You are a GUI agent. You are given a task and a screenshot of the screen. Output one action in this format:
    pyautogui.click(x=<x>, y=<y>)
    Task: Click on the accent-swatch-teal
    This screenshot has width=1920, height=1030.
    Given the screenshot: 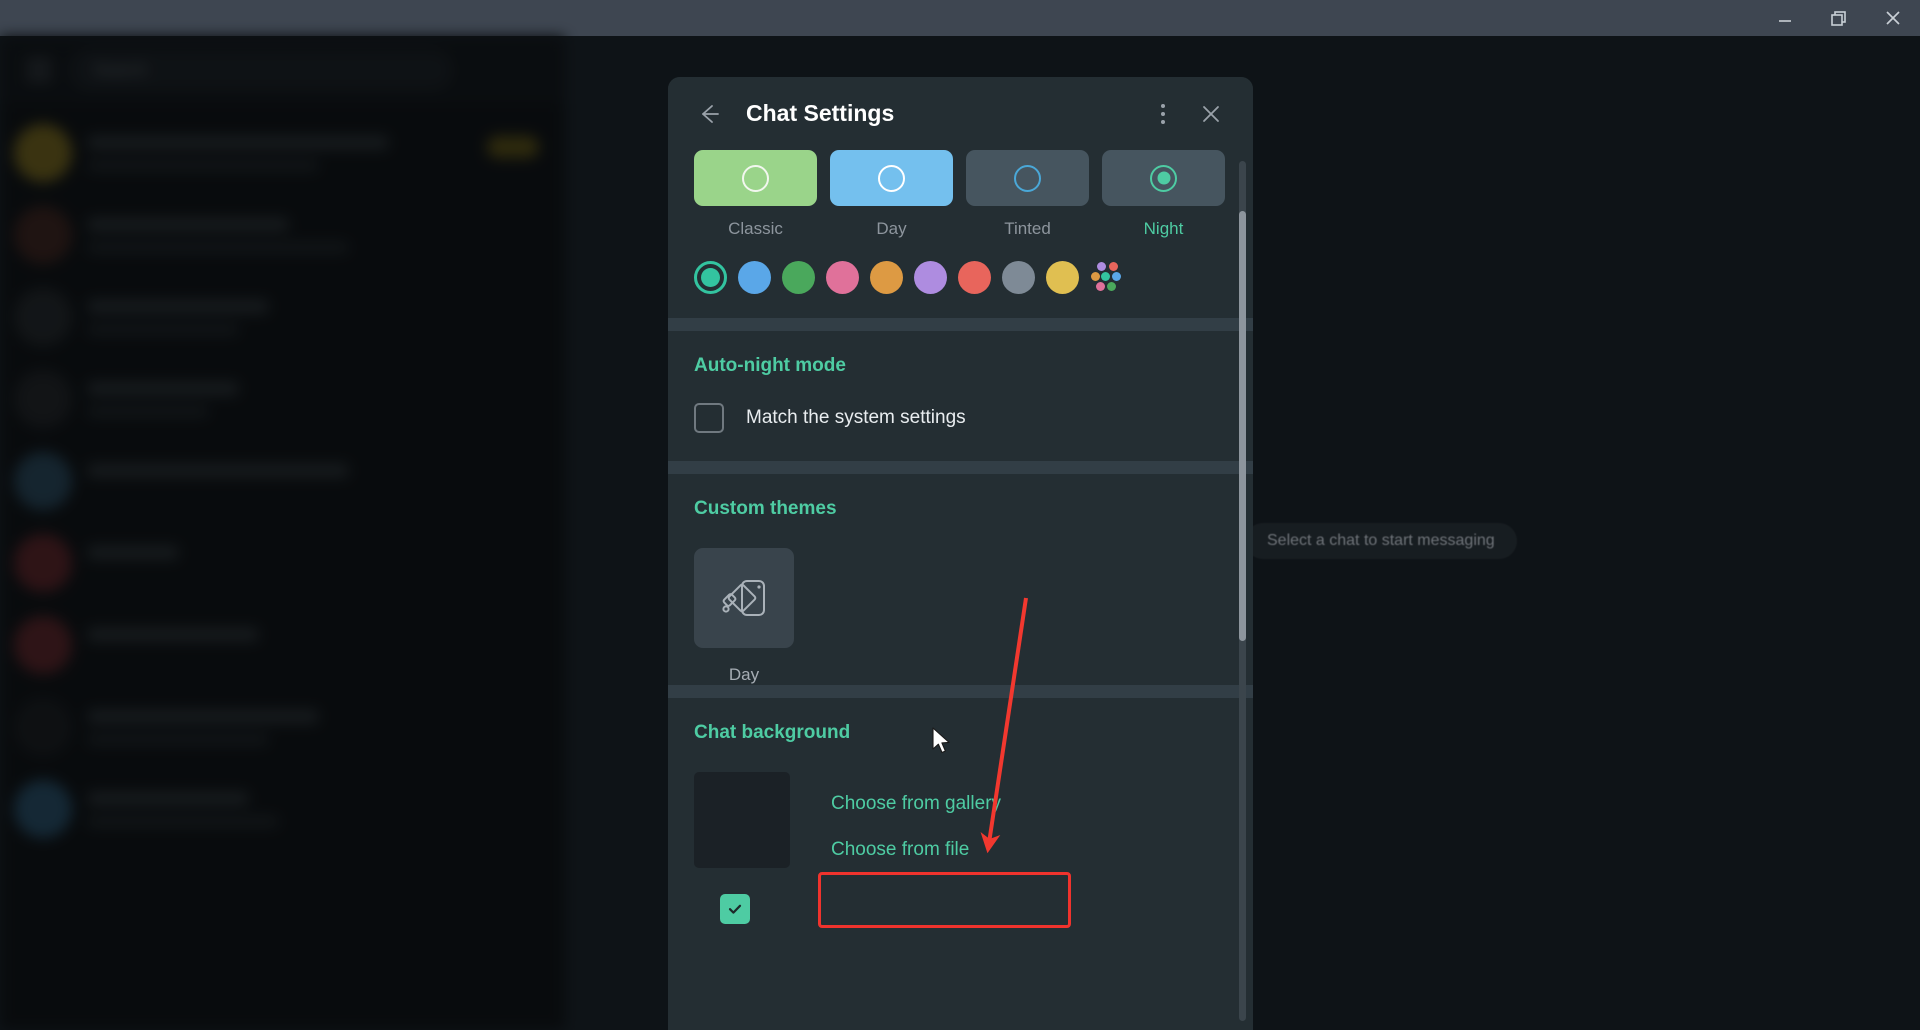 What is the action you would take?
    pyautogui.click(x=710, y=277)
    